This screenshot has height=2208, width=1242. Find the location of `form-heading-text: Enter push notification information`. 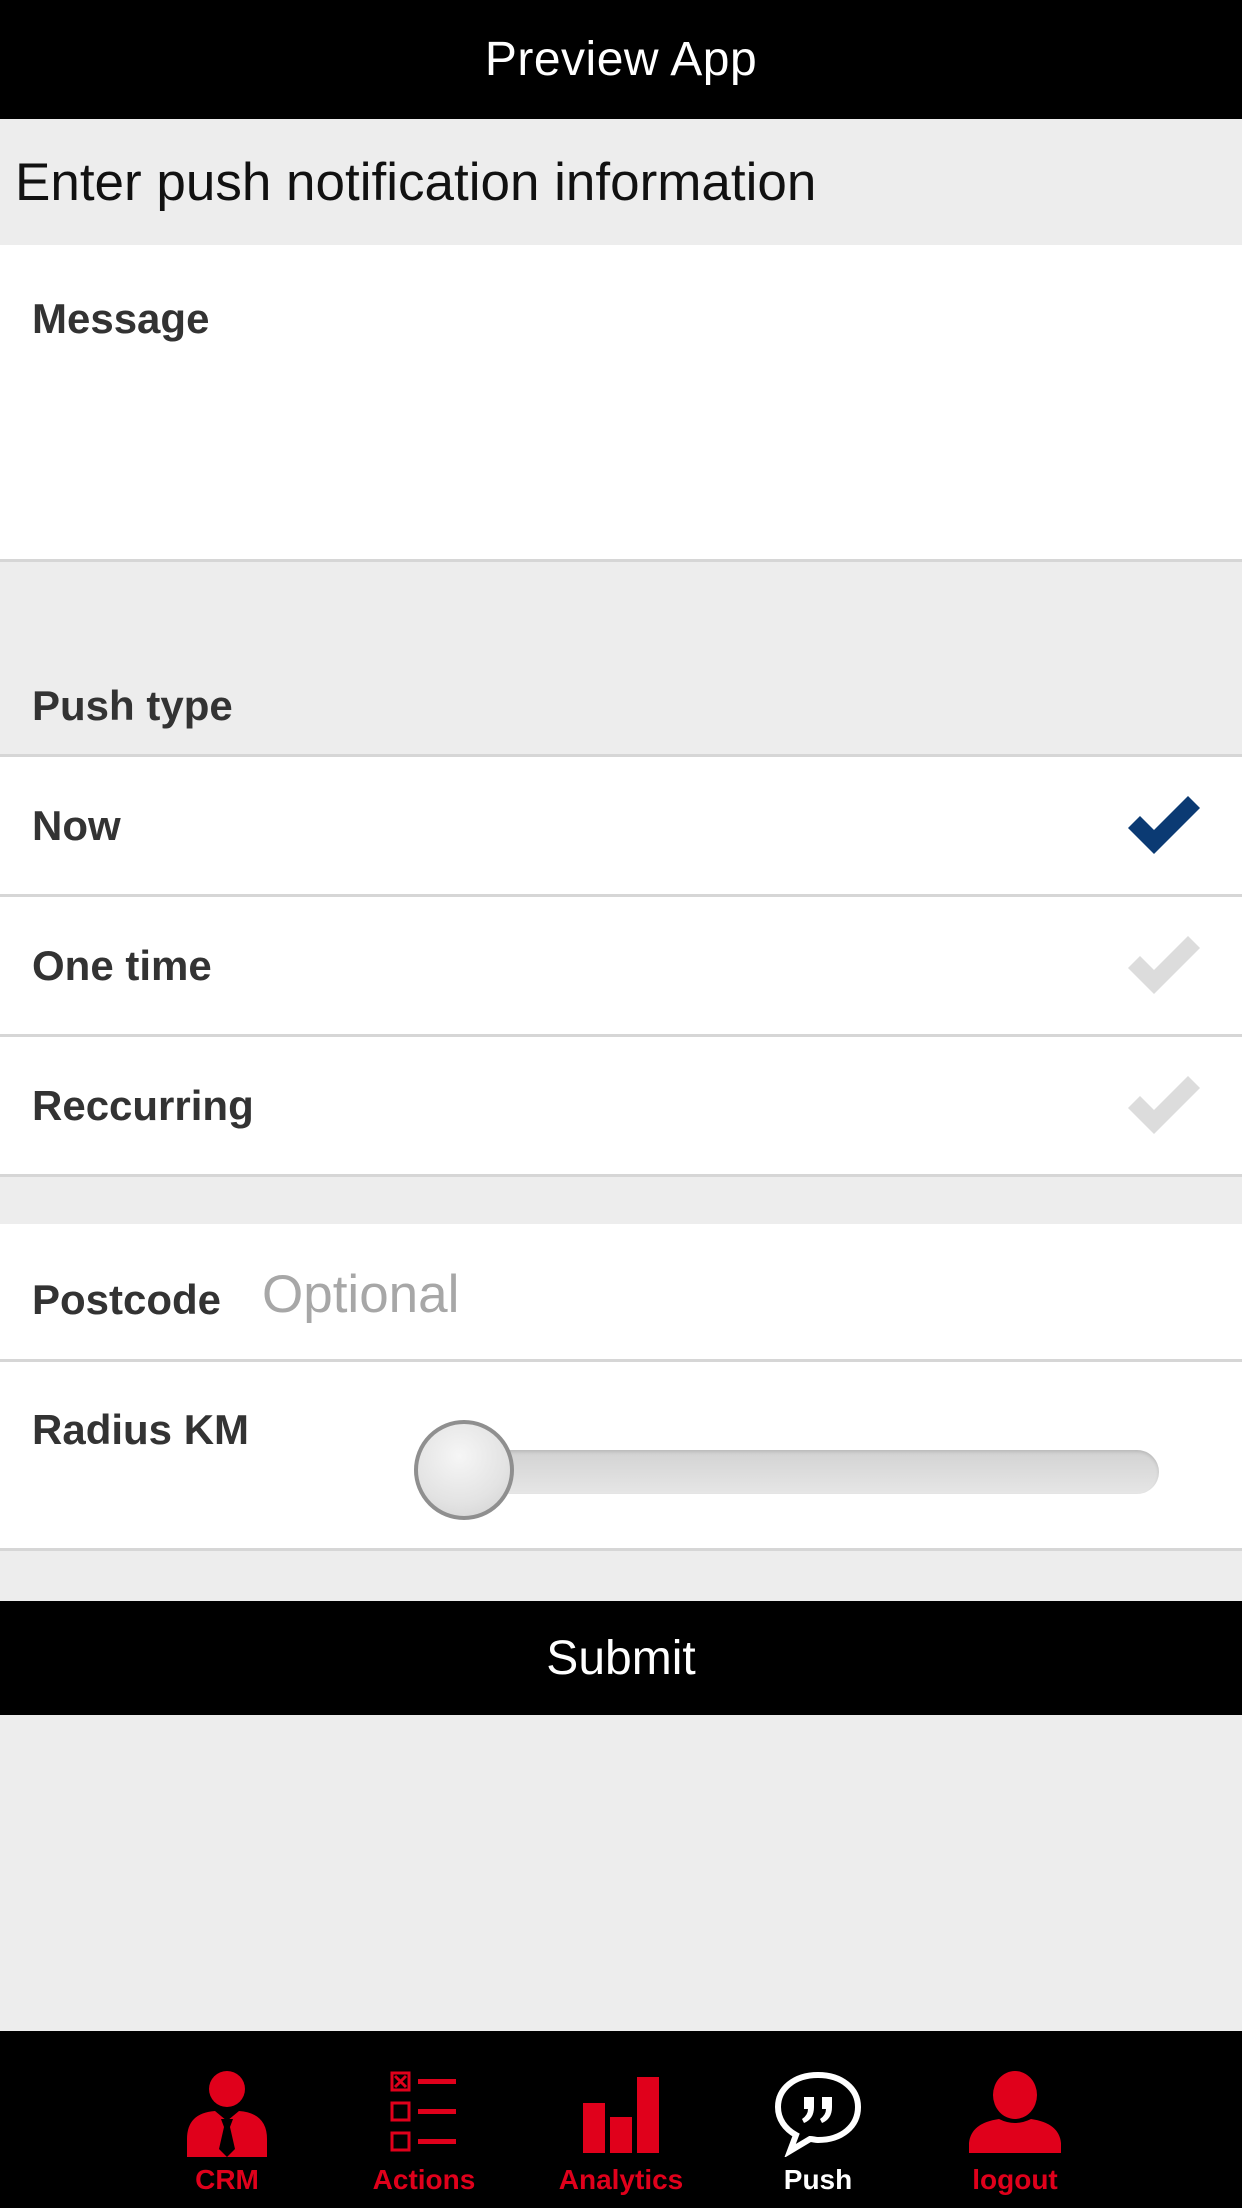

form-heading-text: Enter push notification information is located at coordinates (416, 182).